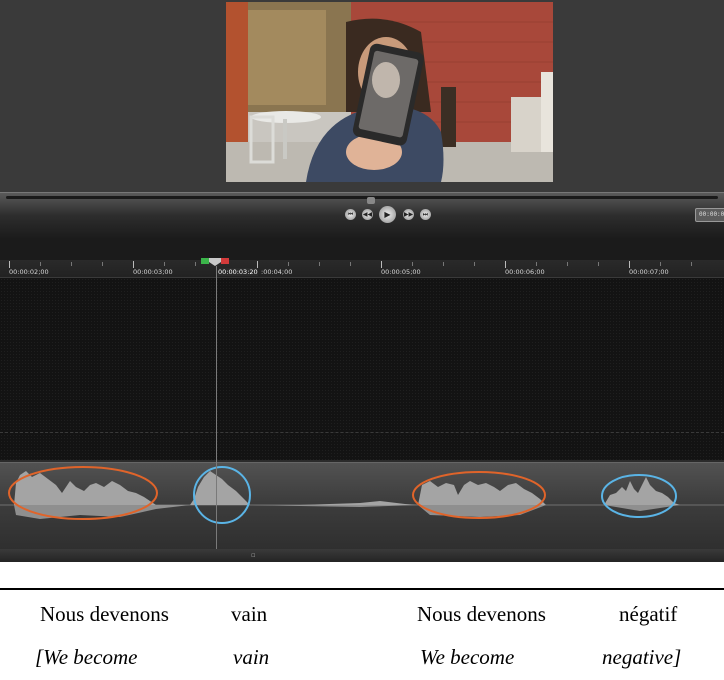 The width and height of the screenshot is (724, 680). I want to click on playhead-handle, so click(215, 262).